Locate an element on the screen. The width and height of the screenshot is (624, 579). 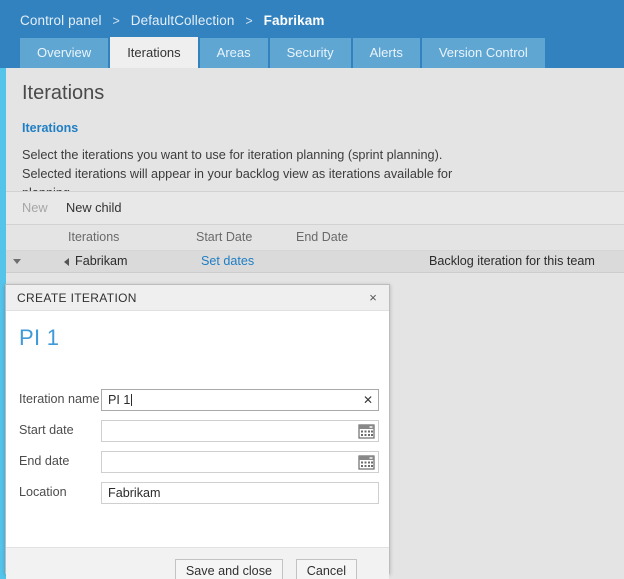
new-child-button: New child is located at coordinates (93, 207).